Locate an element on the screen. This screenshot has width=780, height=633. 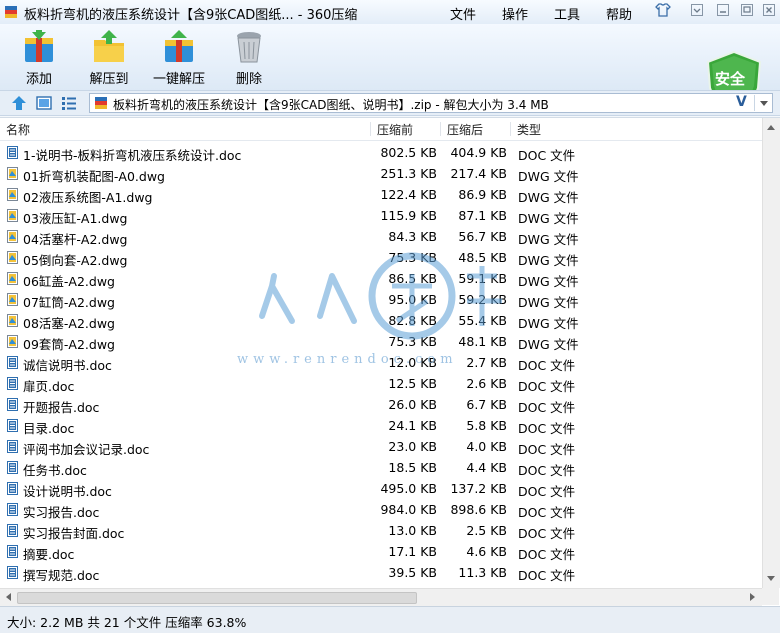
delete-button: 删除 is located at coordinates (249, 57).